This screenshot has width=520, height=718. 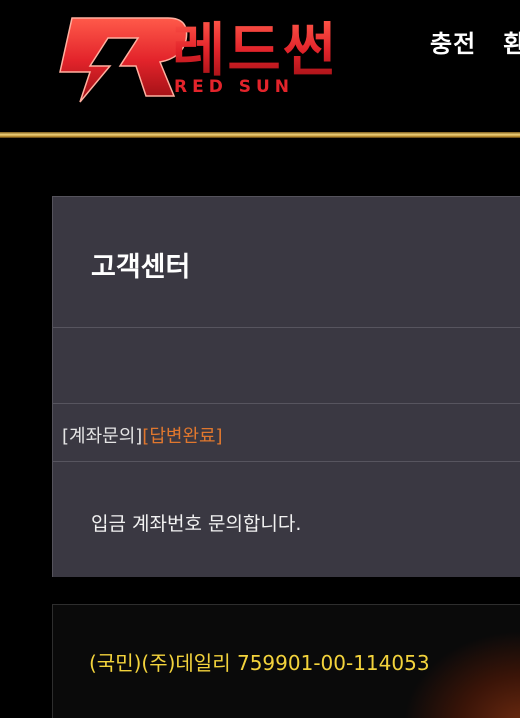 I want to click on nav-item-exchange: 환, so click(x=511, y=44).